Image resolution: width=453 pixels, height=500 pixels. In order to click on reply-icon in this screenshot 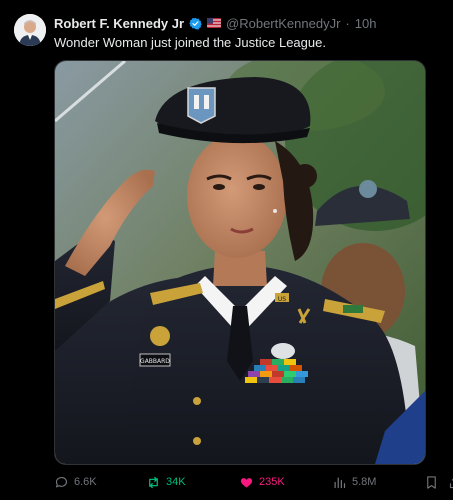, I will do `click(61, 481)`.